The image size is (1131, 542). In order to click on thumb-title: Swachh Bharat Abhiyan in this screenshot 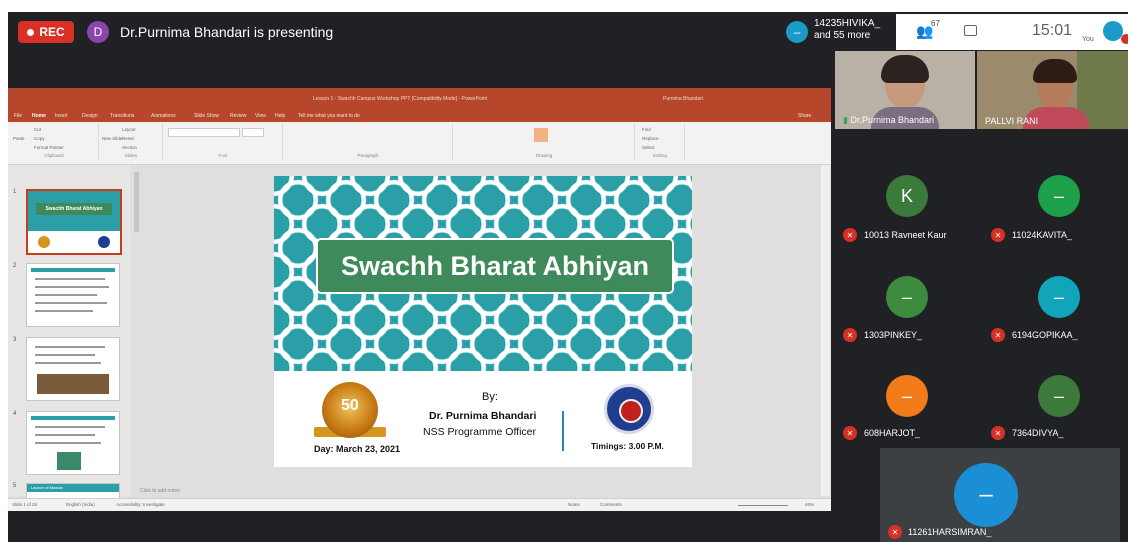, I will do `click(74, 209)`.